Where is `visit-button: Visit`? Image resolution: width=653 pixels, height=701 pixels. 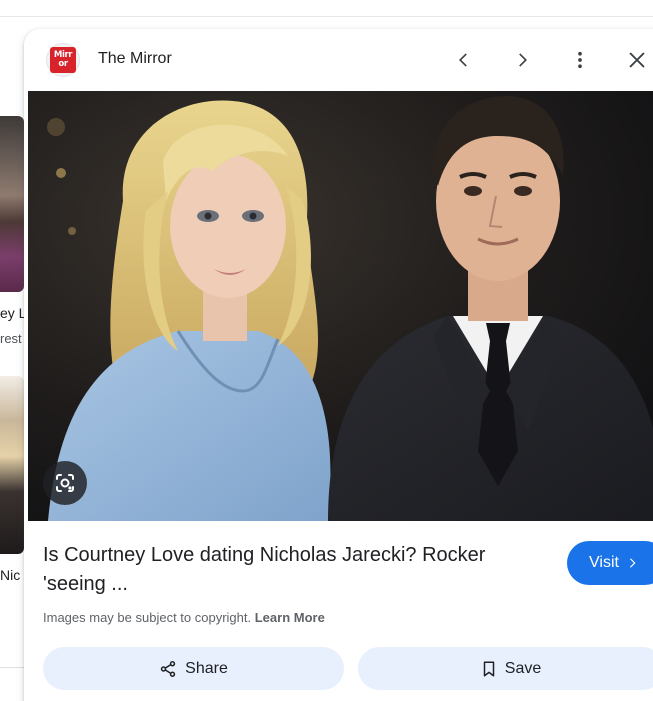
visit-button: Visit is located at coordinates (610, 563).